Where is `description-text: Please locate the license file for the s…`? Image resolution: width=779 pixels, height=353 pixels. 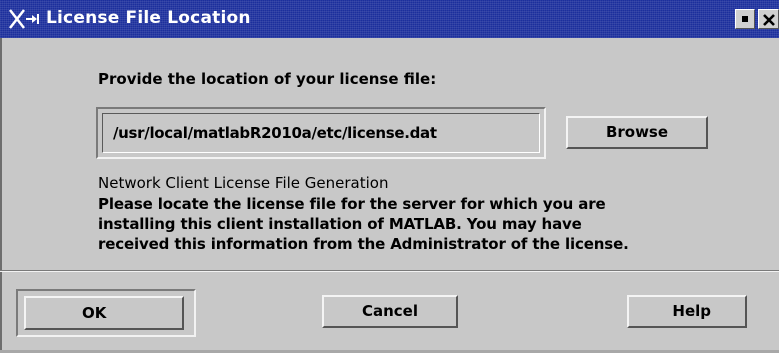
description-text: Please locate the license file for the s… is located at coordinates (363, 224).